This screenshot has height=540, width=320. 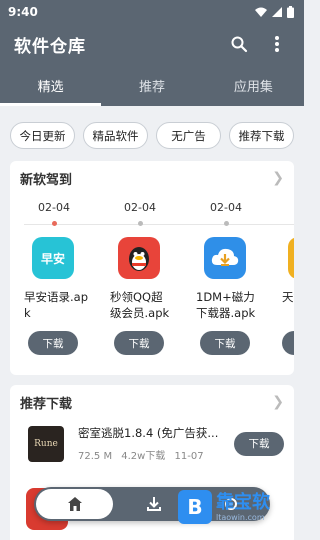 What do you see at coordinates (115, 135) in the screenshot?
I see `chip-quality-software: 精品软件` at bounding box center [115, 135].